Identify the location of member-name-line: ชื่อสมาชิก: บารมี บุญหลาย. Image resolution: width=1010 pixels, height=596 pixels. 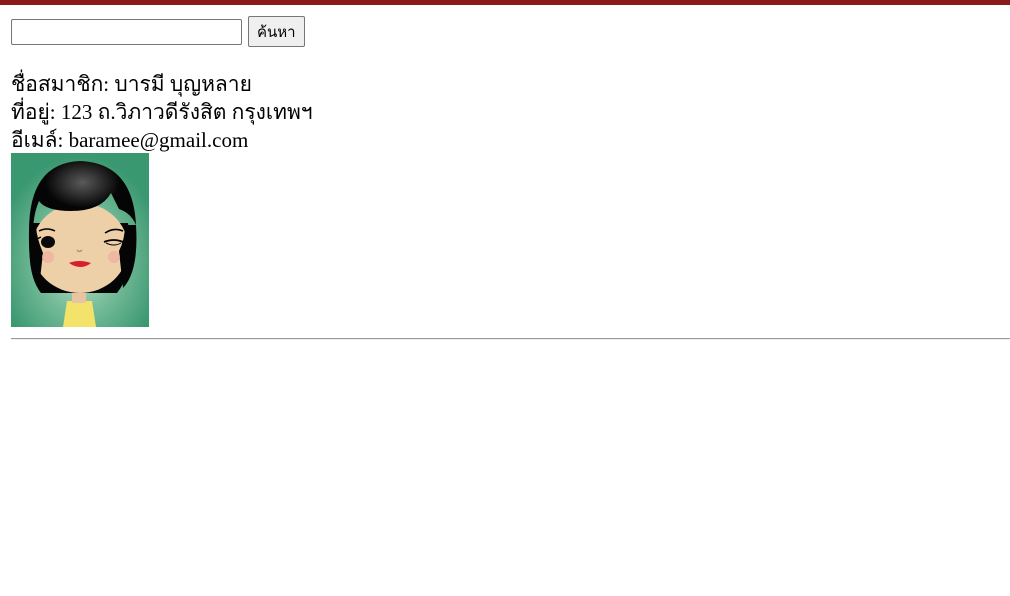
(162, 84).